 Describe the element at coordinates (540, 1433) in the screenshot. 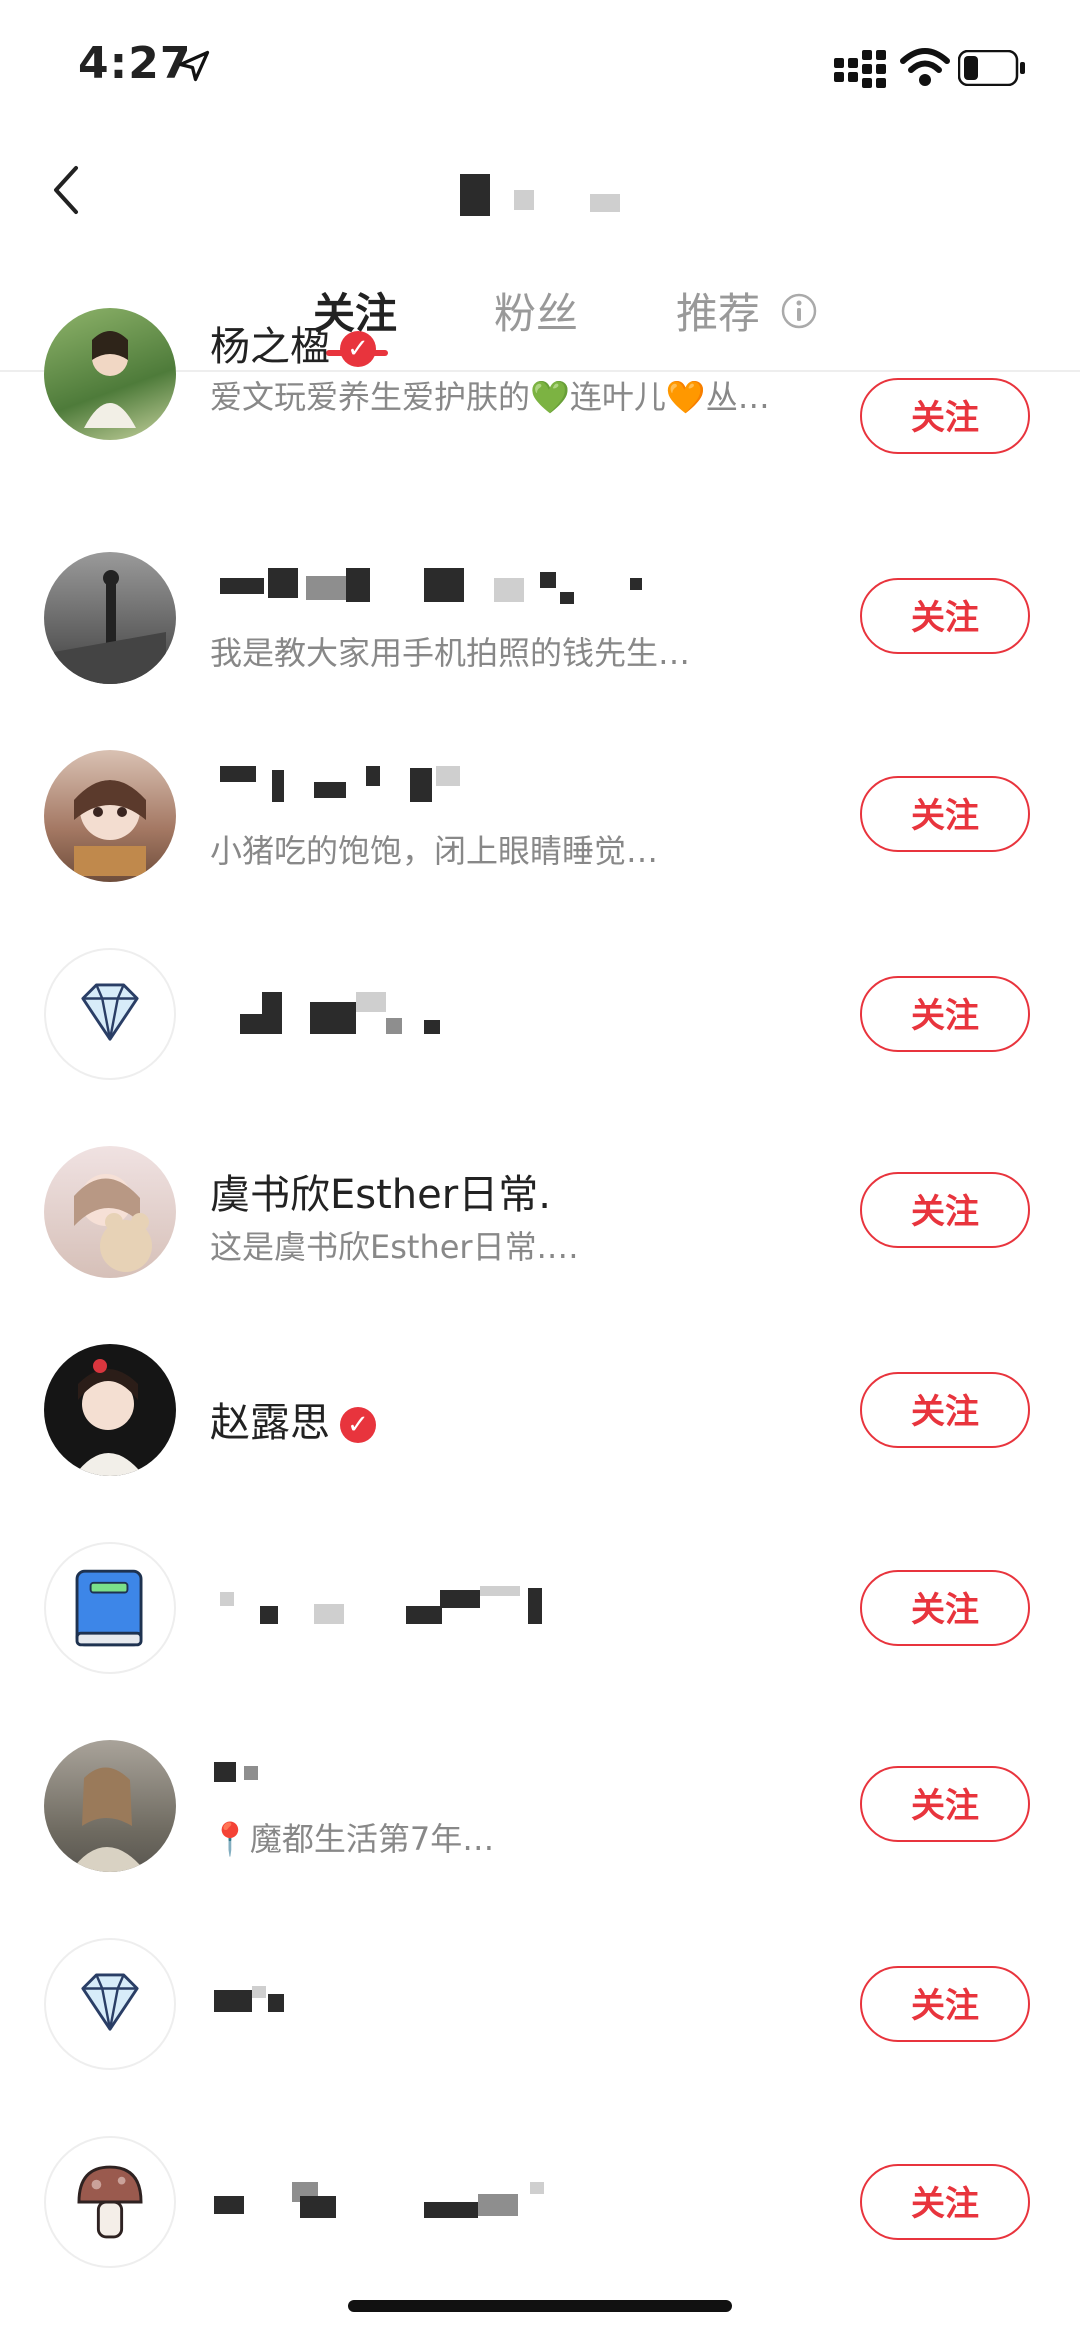

I see `list-item: 赵露思 ✓ 关注` at that location.